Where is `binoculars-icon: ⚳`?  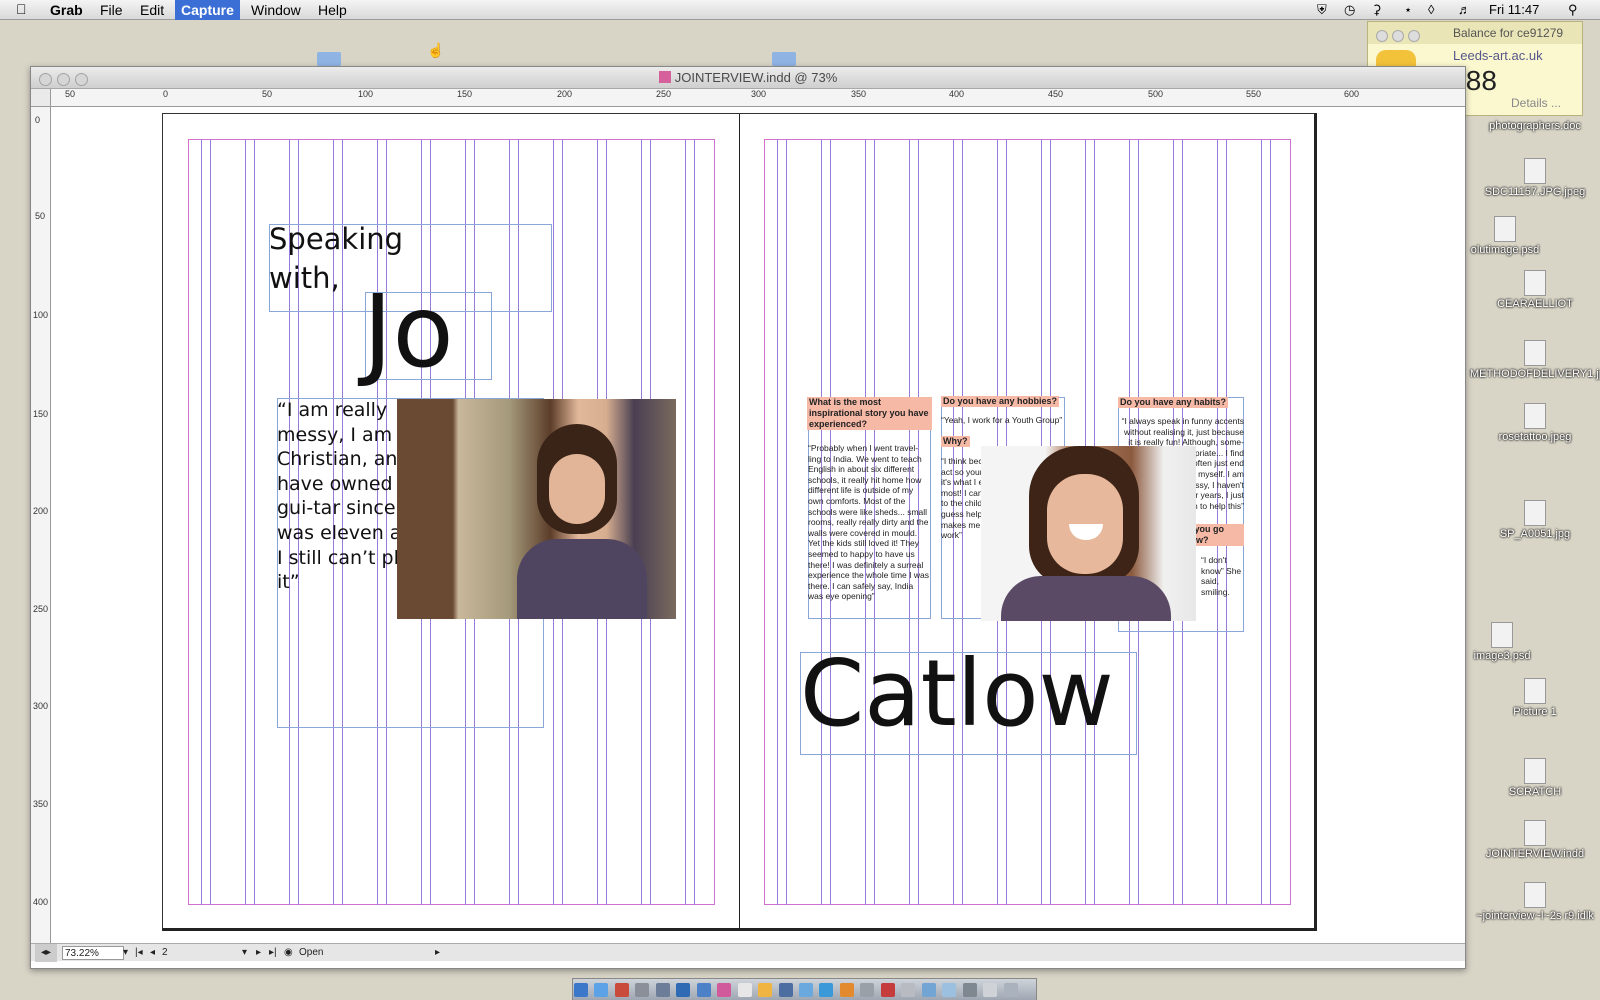 binoculars-icon: ⚳ is located at coordinates (1377, 10).